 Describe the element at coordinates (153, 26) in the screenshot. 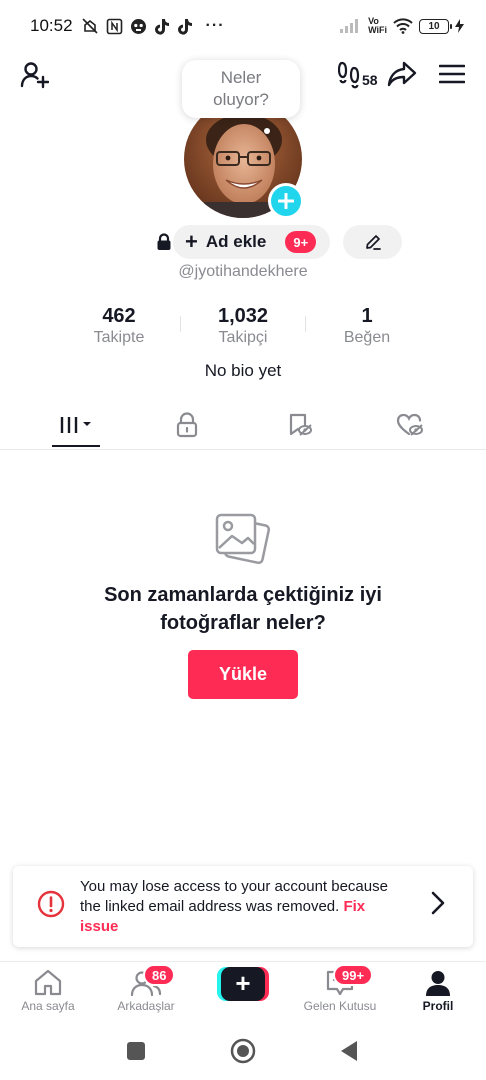

I see `notification-icons: ···` at that location.